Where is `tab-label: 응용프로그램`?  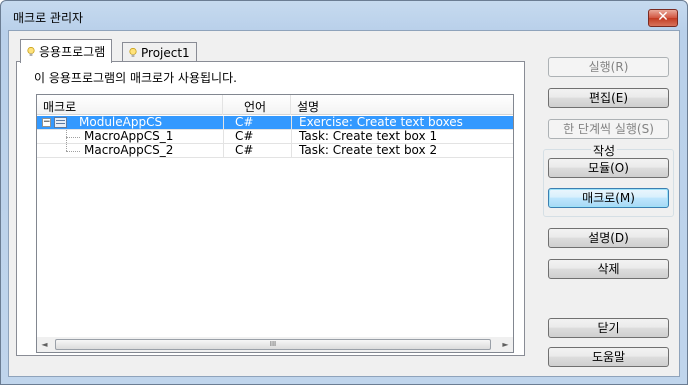
tab-label: 응용프로그램 is located at coordinates (72, 52).